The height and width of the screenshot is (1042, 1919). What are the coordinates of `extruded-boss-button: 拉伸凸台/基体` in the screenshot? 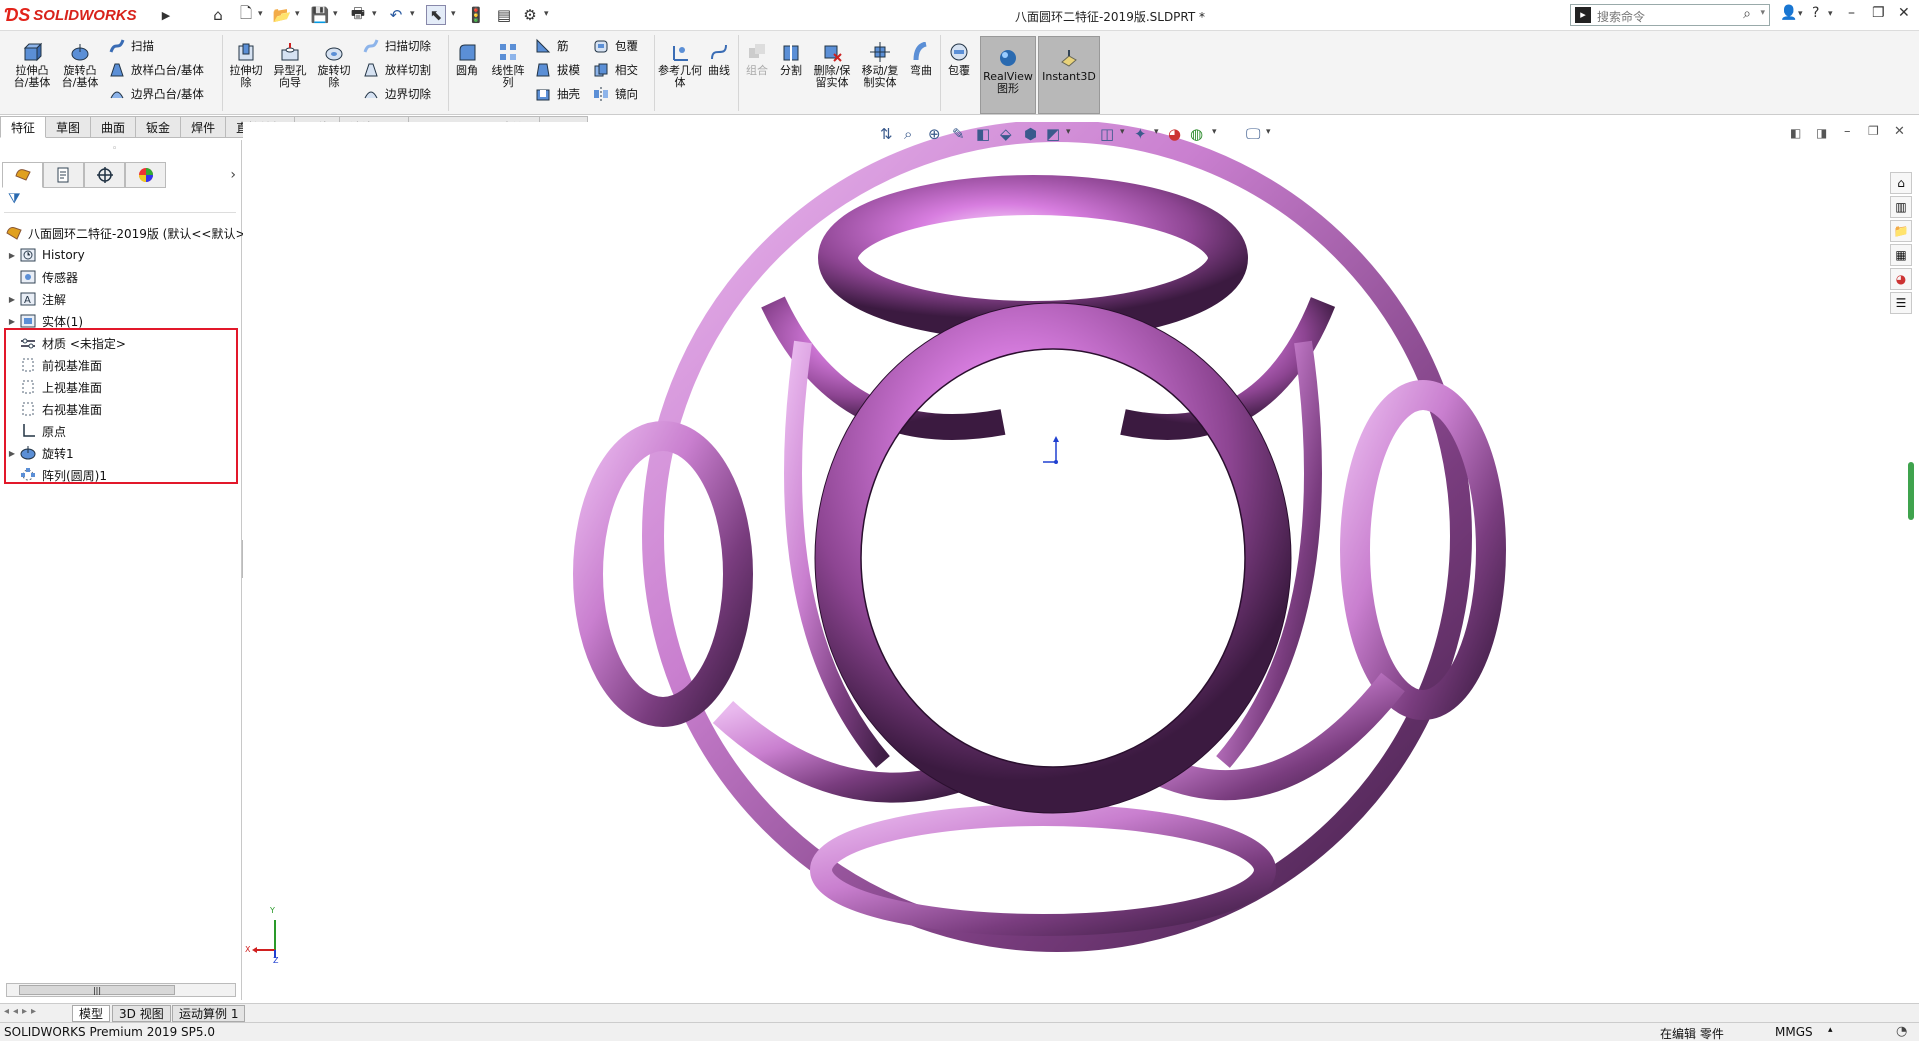 It's located at (32, 65).